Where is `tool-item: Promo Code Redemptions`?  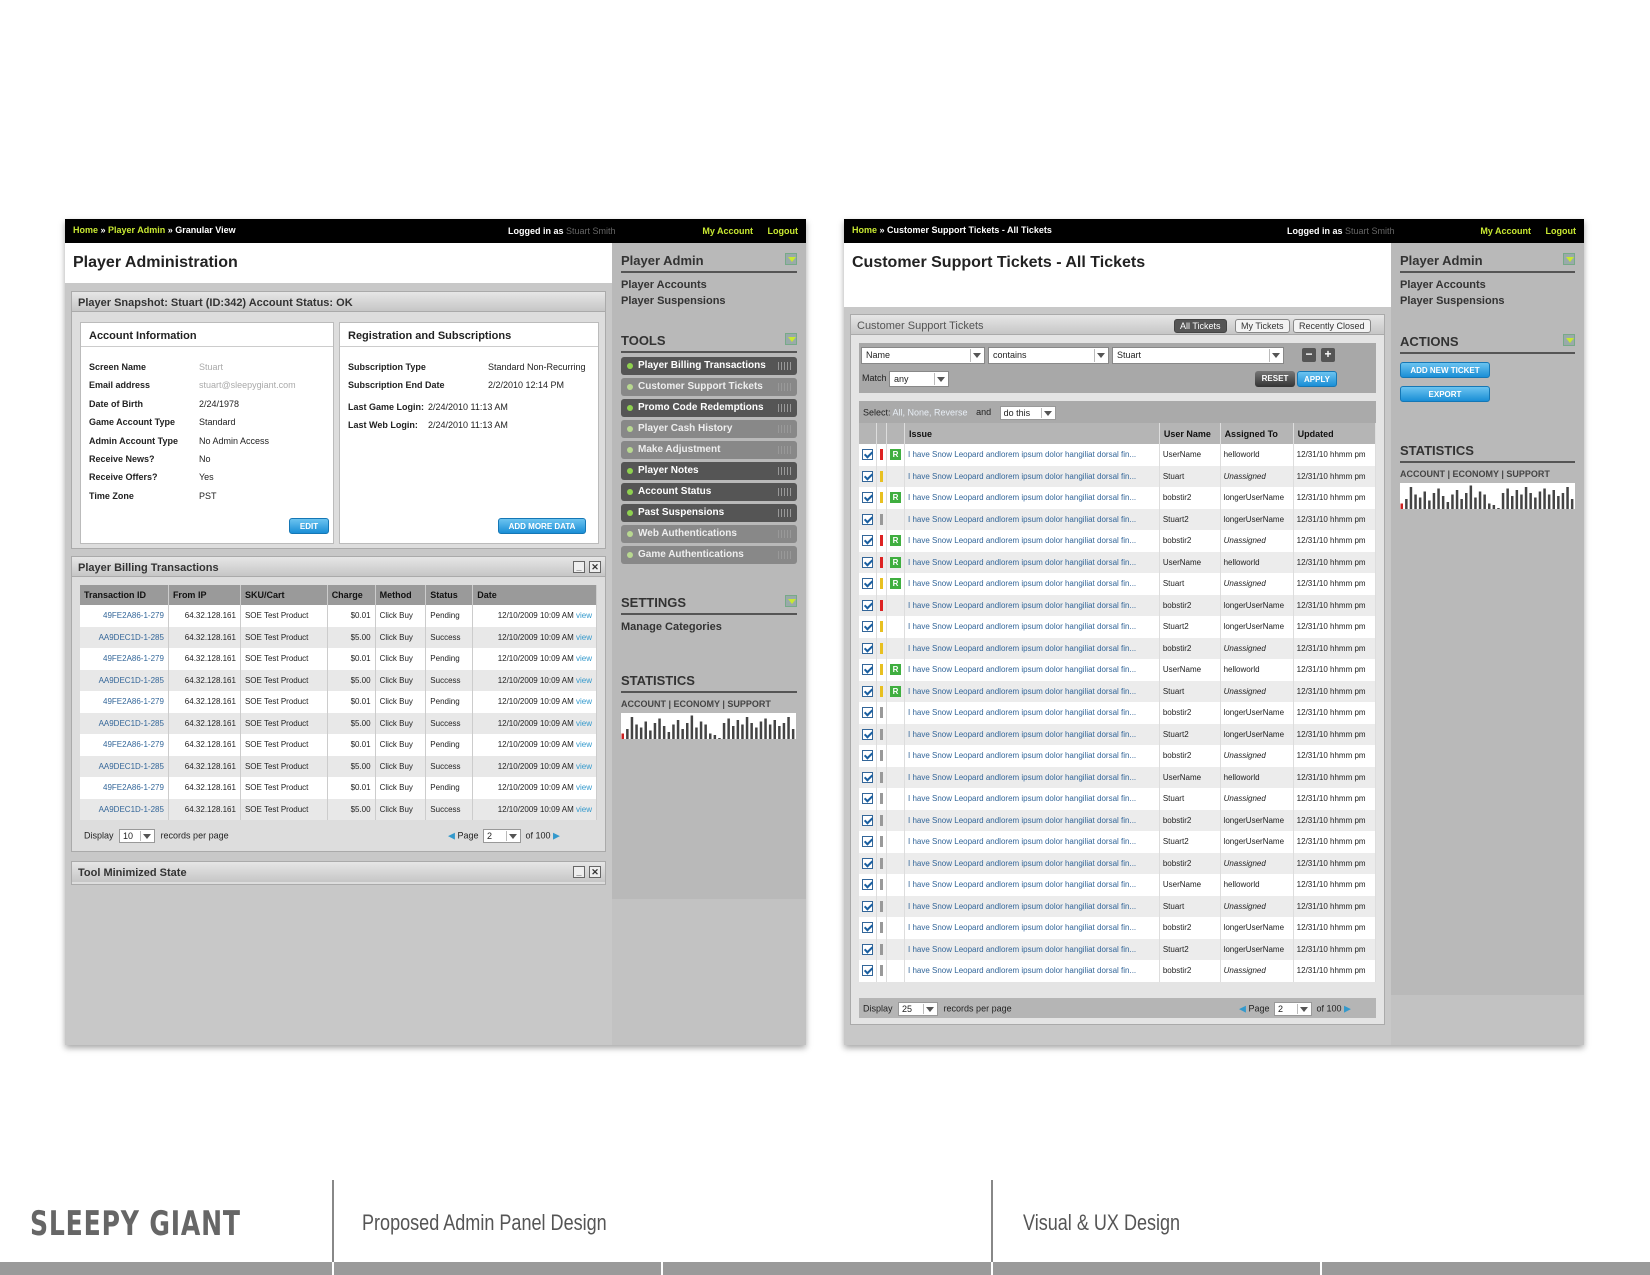 tool-item: Promo Code Redemptions is located at coordinates (709, 408).